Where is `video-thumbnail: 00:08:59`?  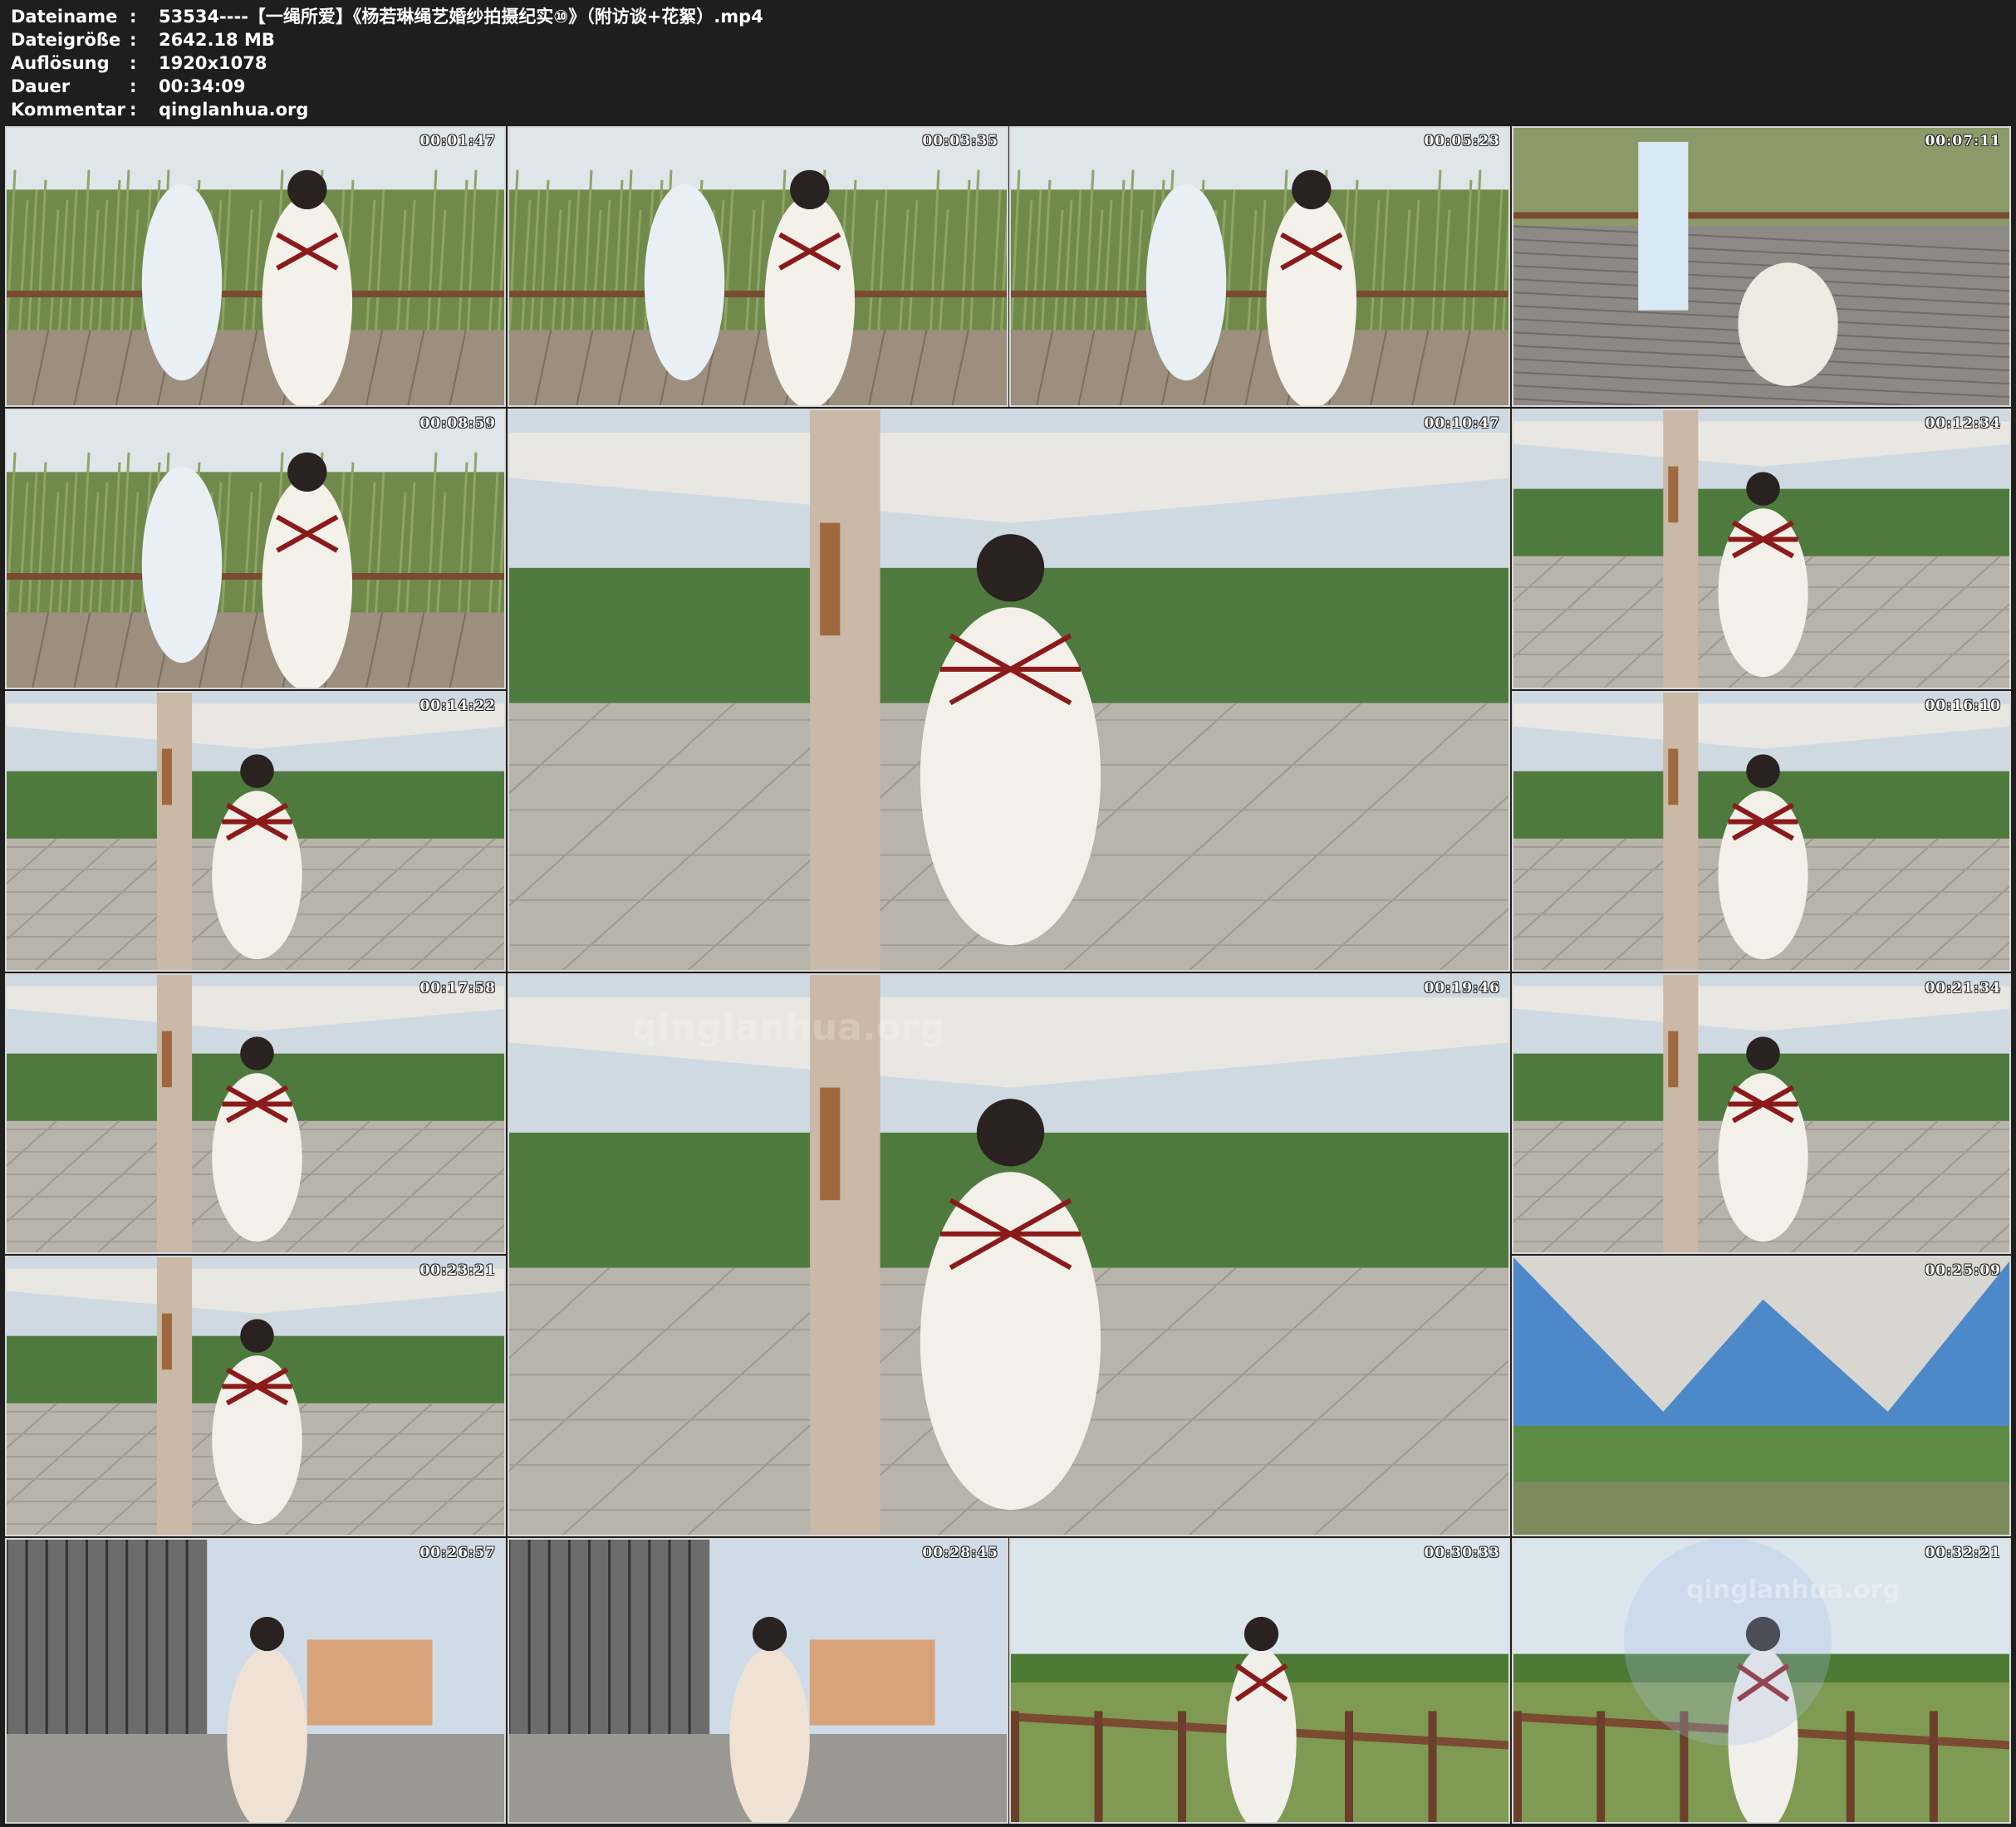
video-thumbnail: 00:08:59 is located at coordinates (255, 549).